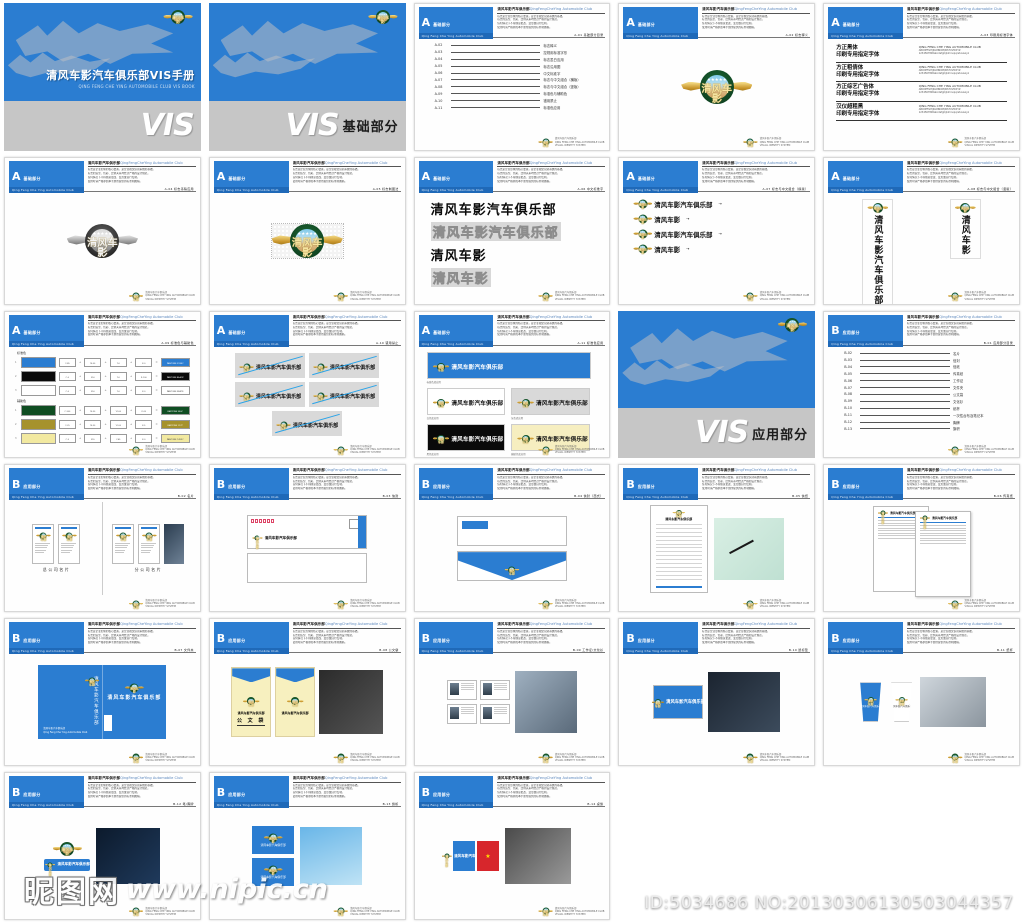  Describe the element at coordinates (517, 418) in the screenshot. I see `background-usage-note: 灰色底应用` at that location.